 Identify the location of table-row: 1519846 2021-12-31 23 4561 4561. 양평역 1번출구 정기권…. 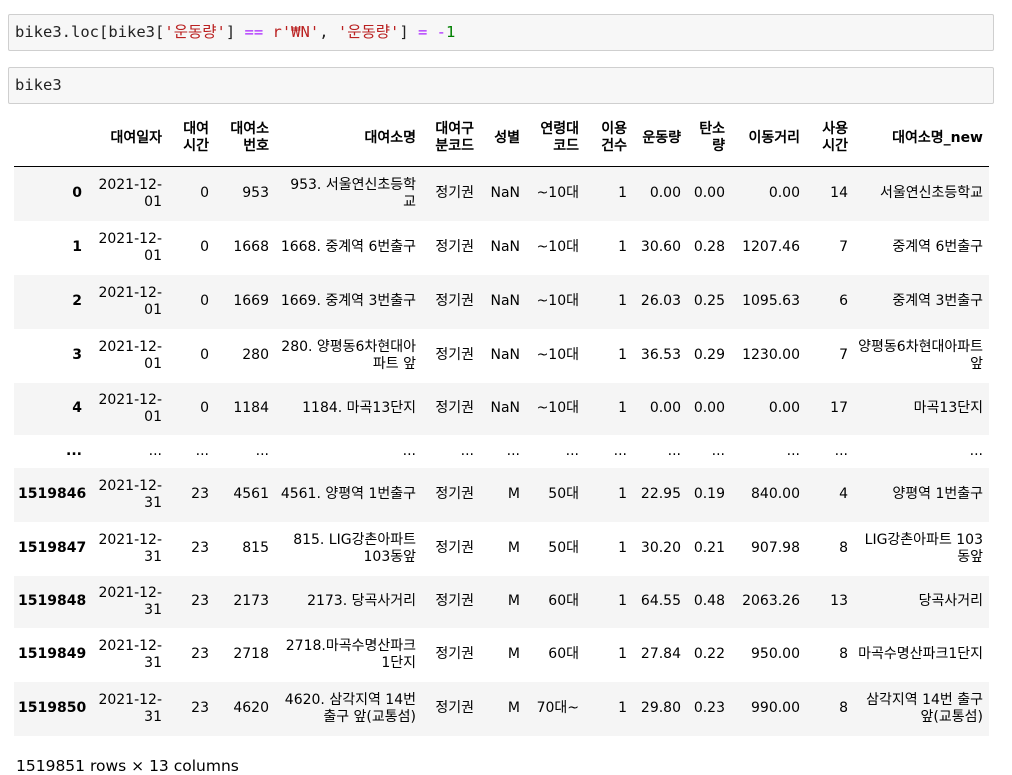
(501, 494).